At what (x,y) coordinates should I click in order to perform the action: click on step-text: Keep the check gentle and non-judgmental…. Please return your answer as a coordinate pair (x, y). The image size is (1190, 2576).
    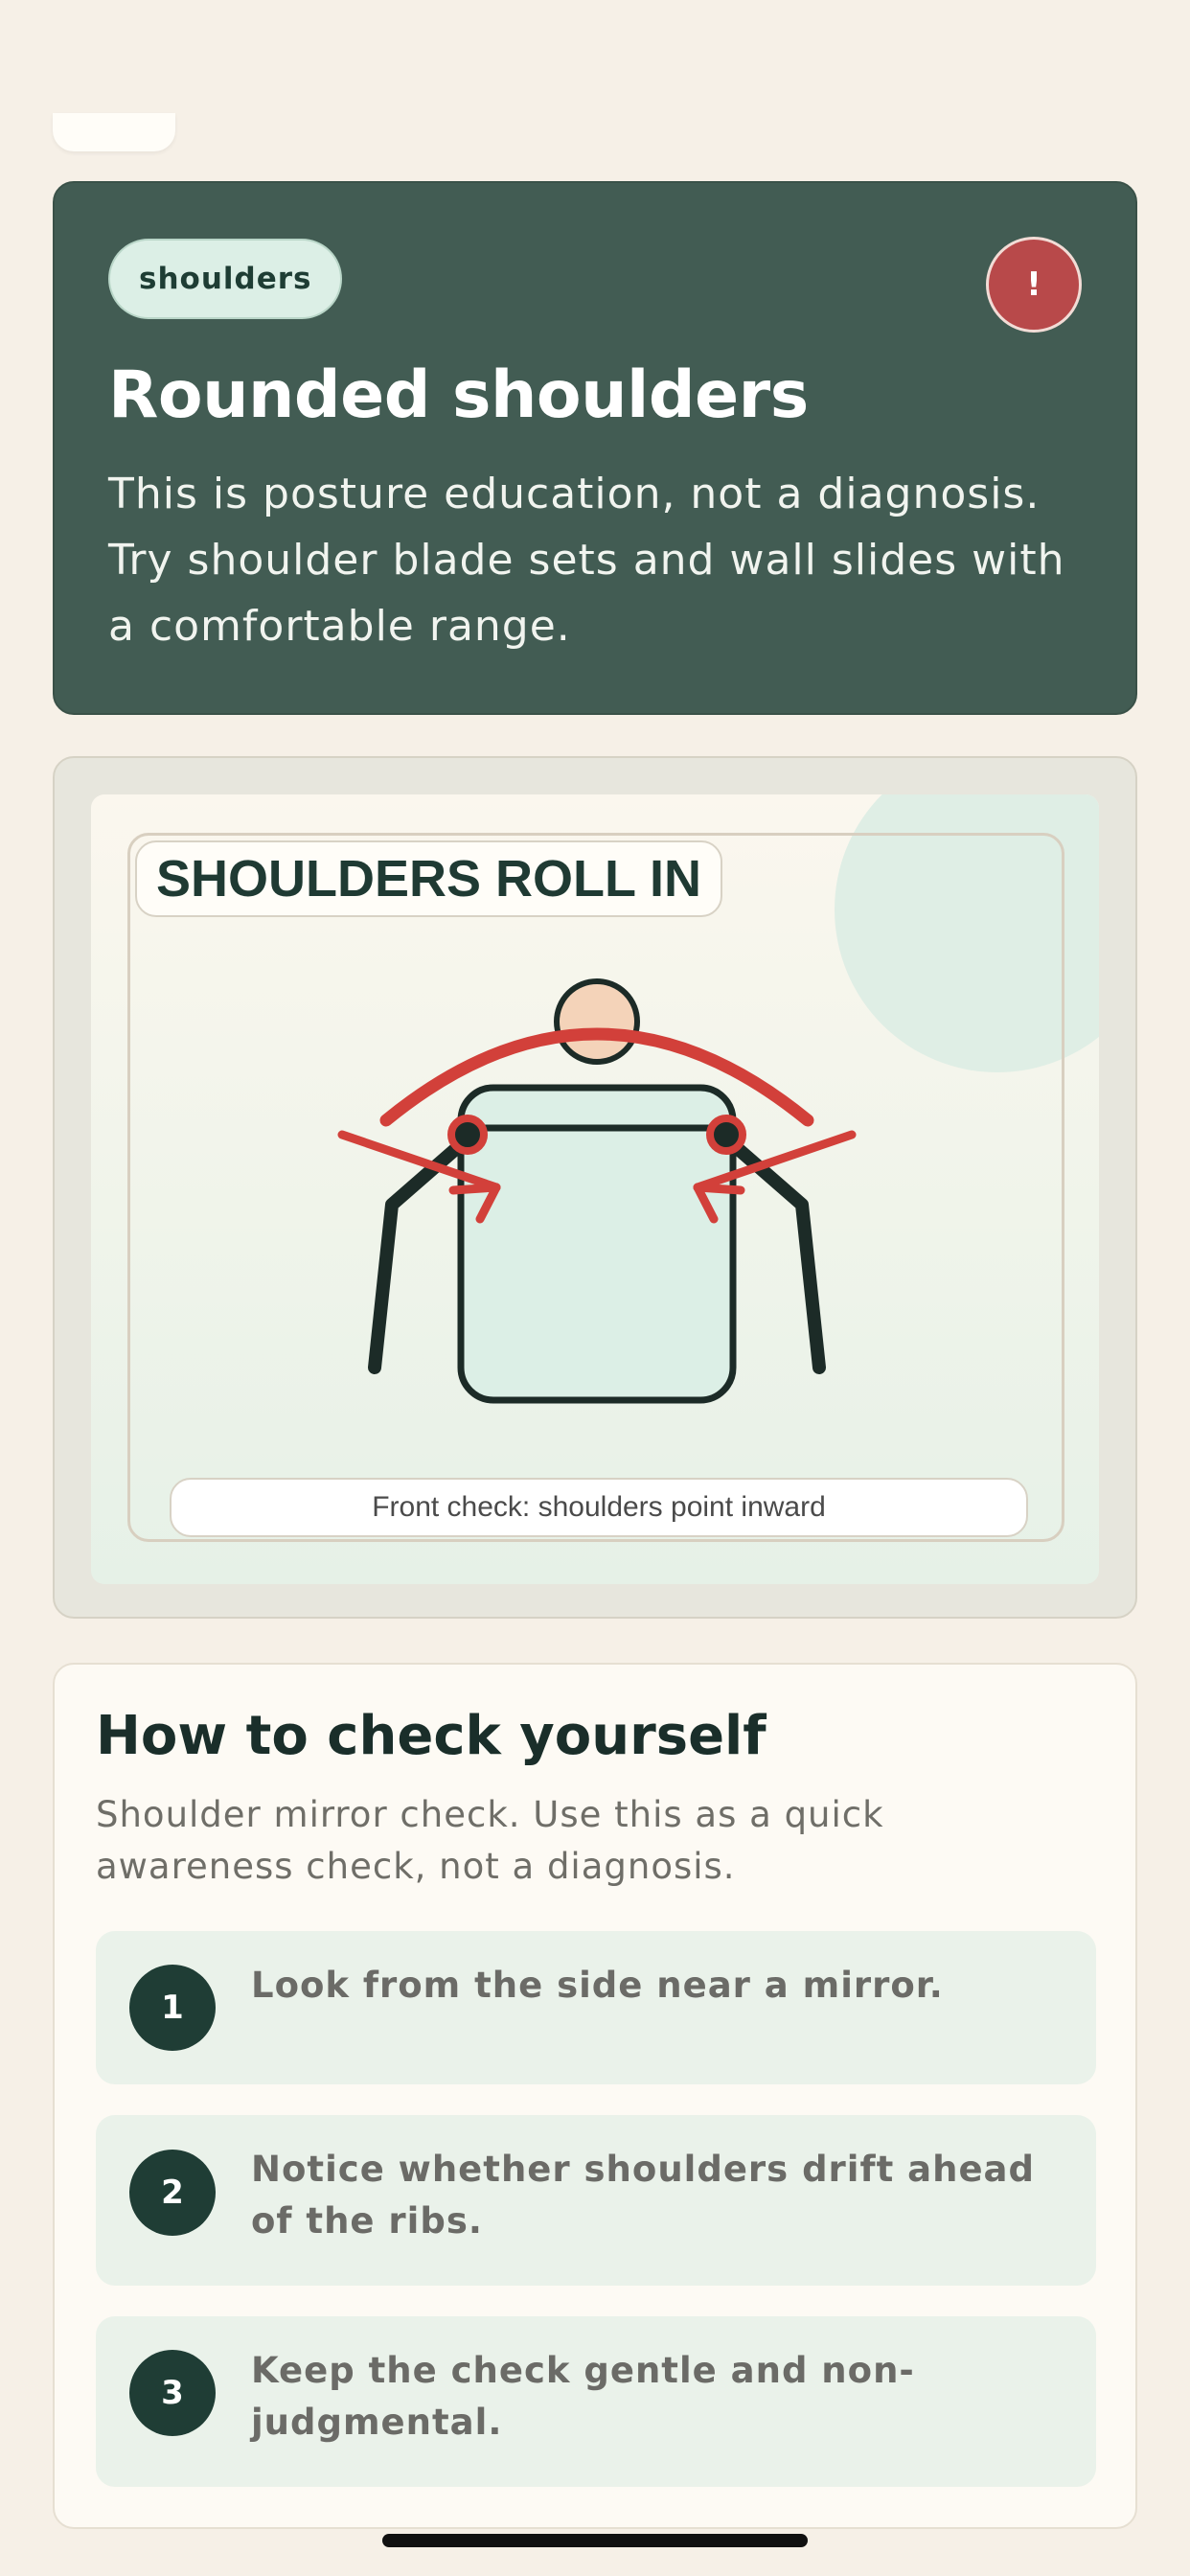
    Looking at the image, I should click on (583, 2396).